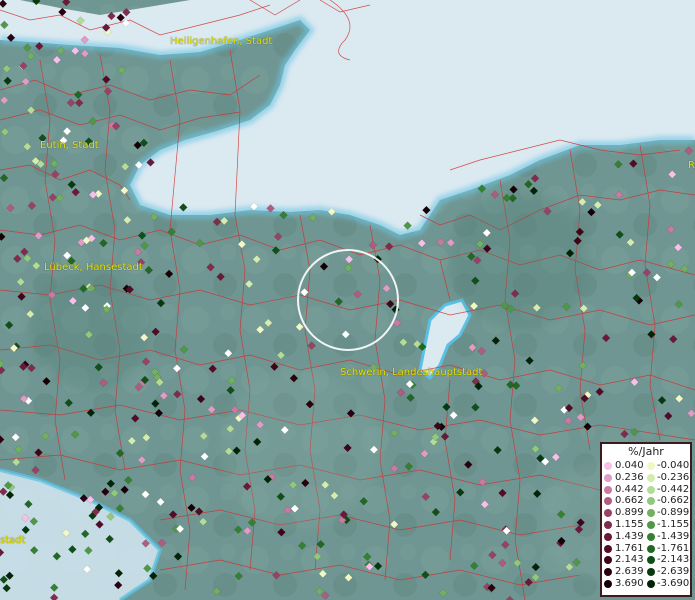  What do you see at coordinates (69, 145) in the screenshot?
I see `city-label: Eutin, Stadt` at bounding box center [69, 145].